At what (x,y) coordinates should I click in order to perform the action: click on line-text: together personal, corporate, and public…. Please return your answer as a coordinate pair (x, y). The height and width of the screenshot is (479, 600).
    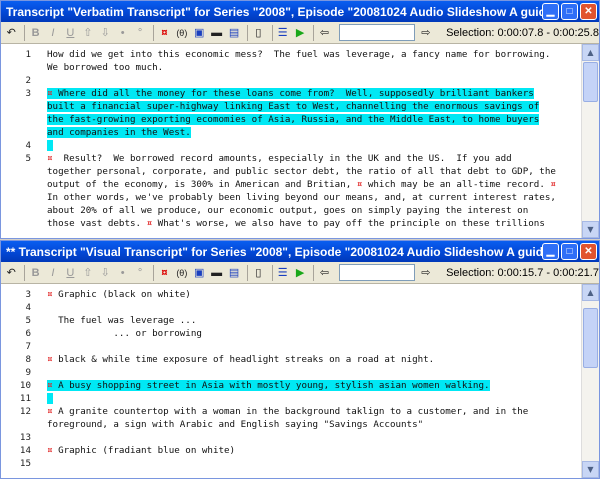
    Looking at the image, I should click on (314, 171).